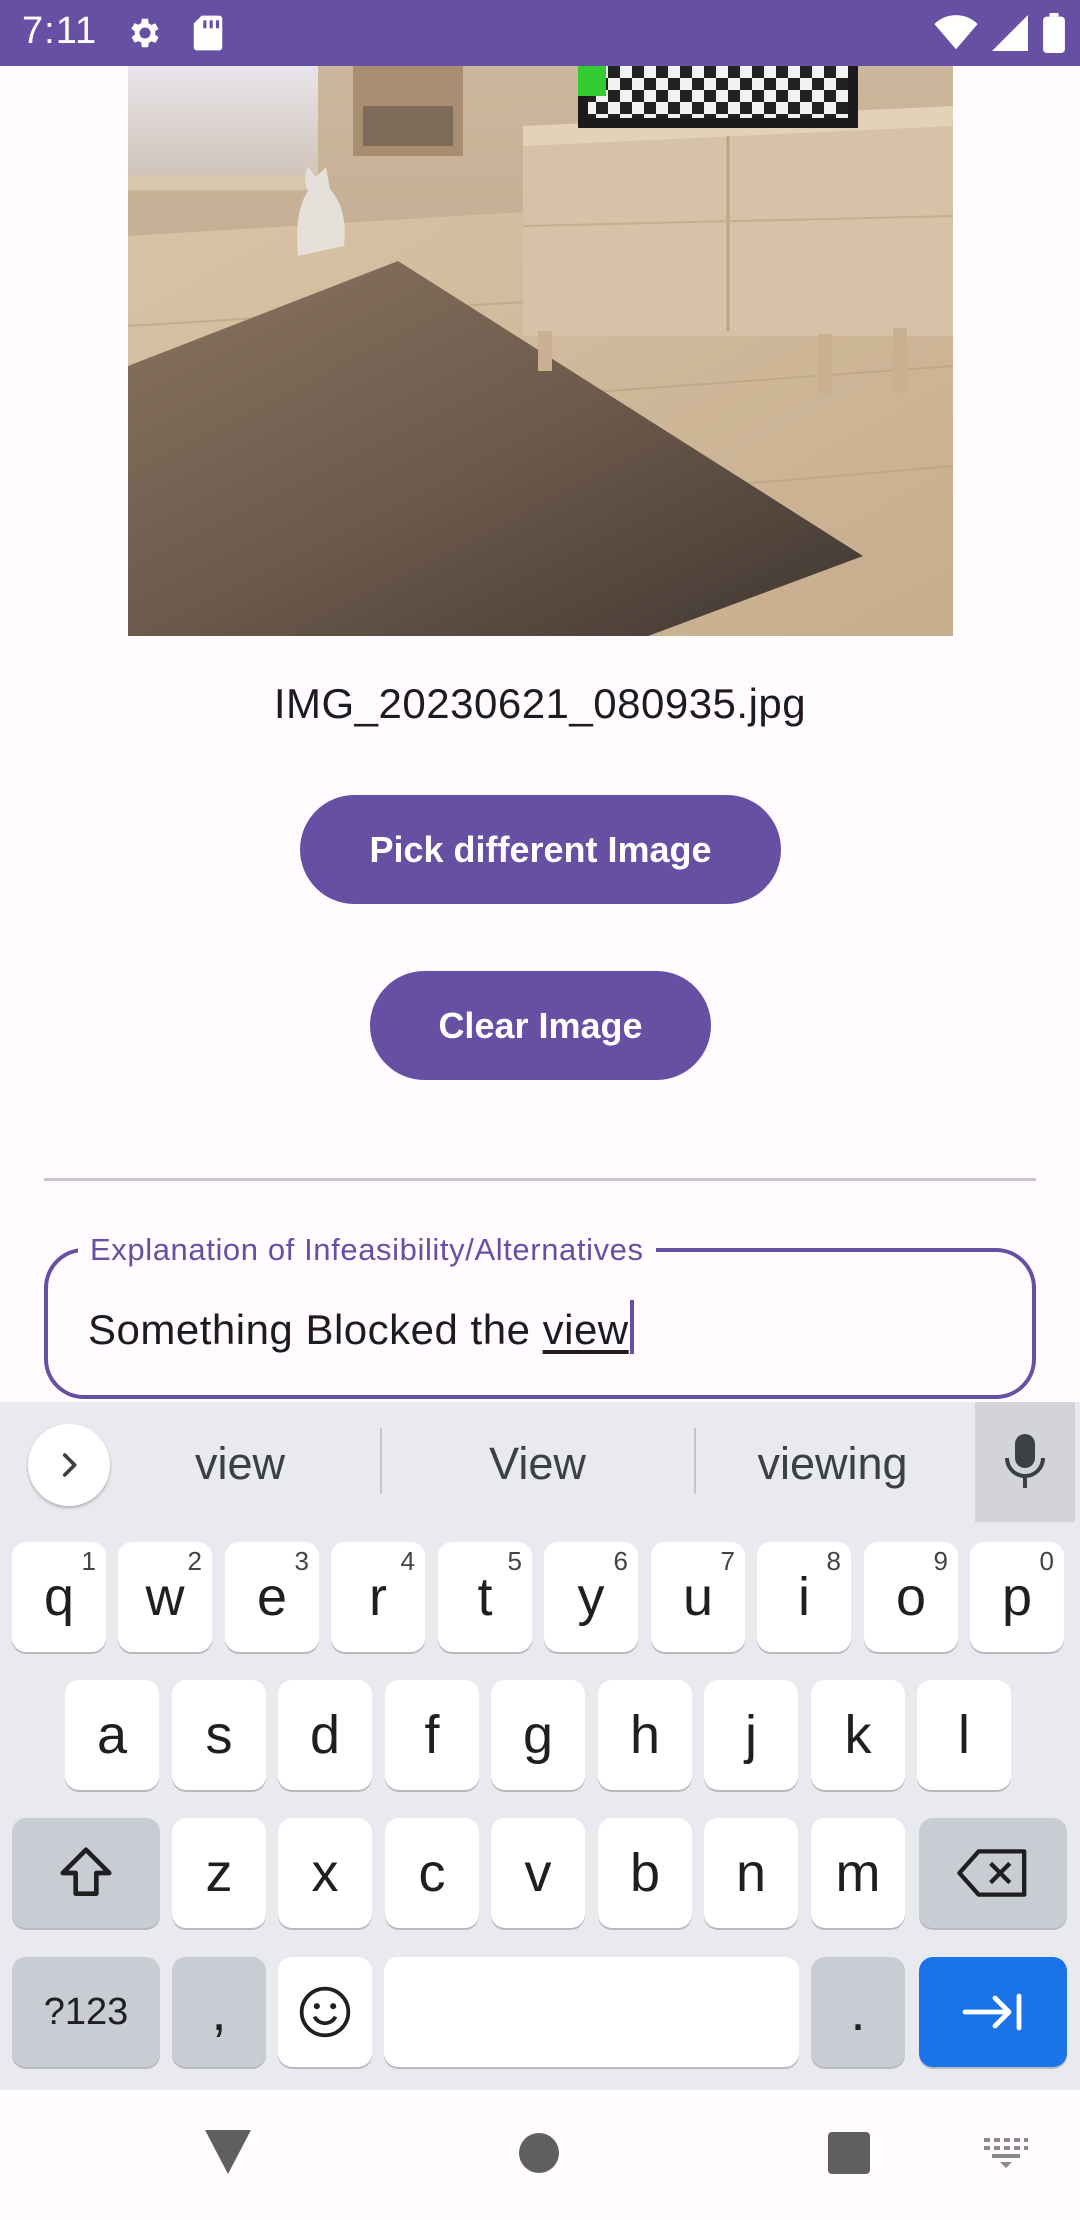 The height and width of the screenshot is (2220, 1080). What do you see at coordinates (832, 1464) in the screenshot?
I see `suggestion-3: viewing` at bounding box center [832, 1464].